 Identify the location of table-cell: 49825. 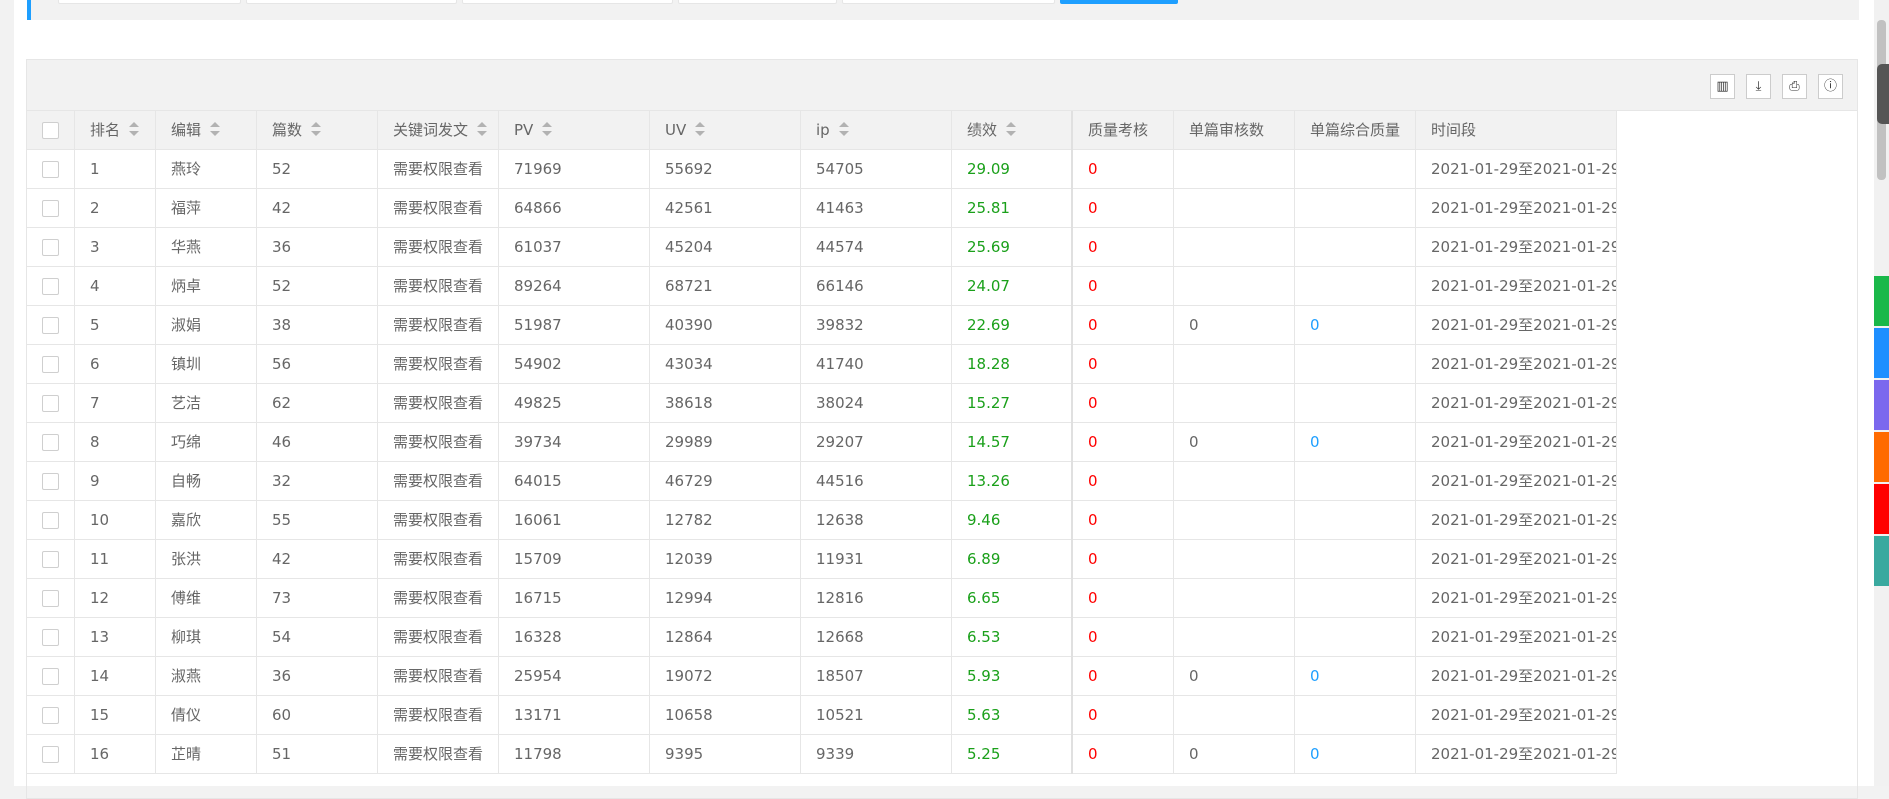
(574, 403).